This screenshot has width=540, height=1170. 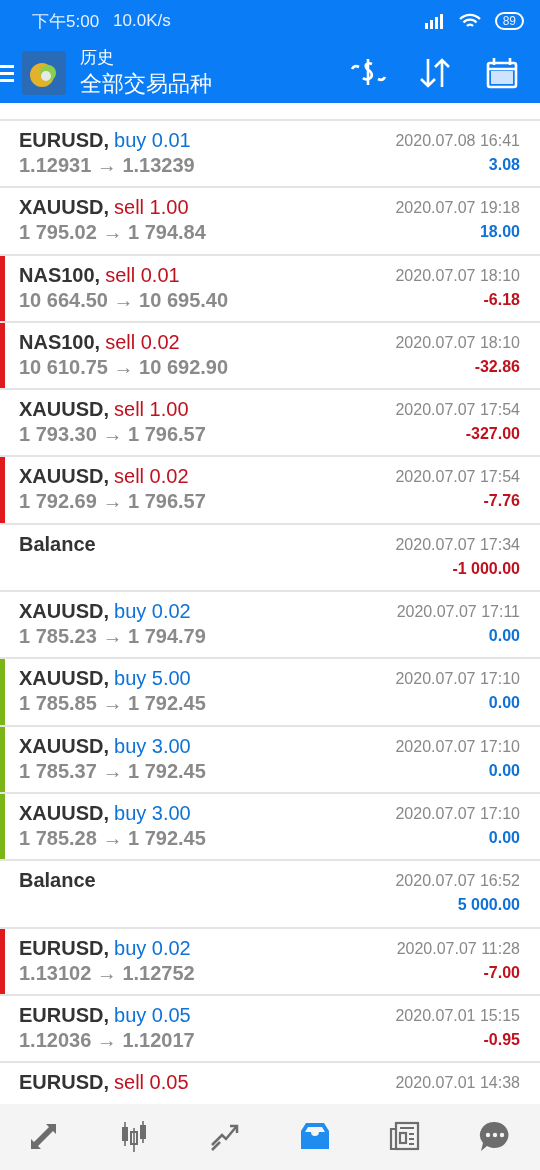 What do you see at coordinates (215, 84) in the screenshot?
I see `symbol-filter: 全部交易品种` at bounding box center [215, 84].